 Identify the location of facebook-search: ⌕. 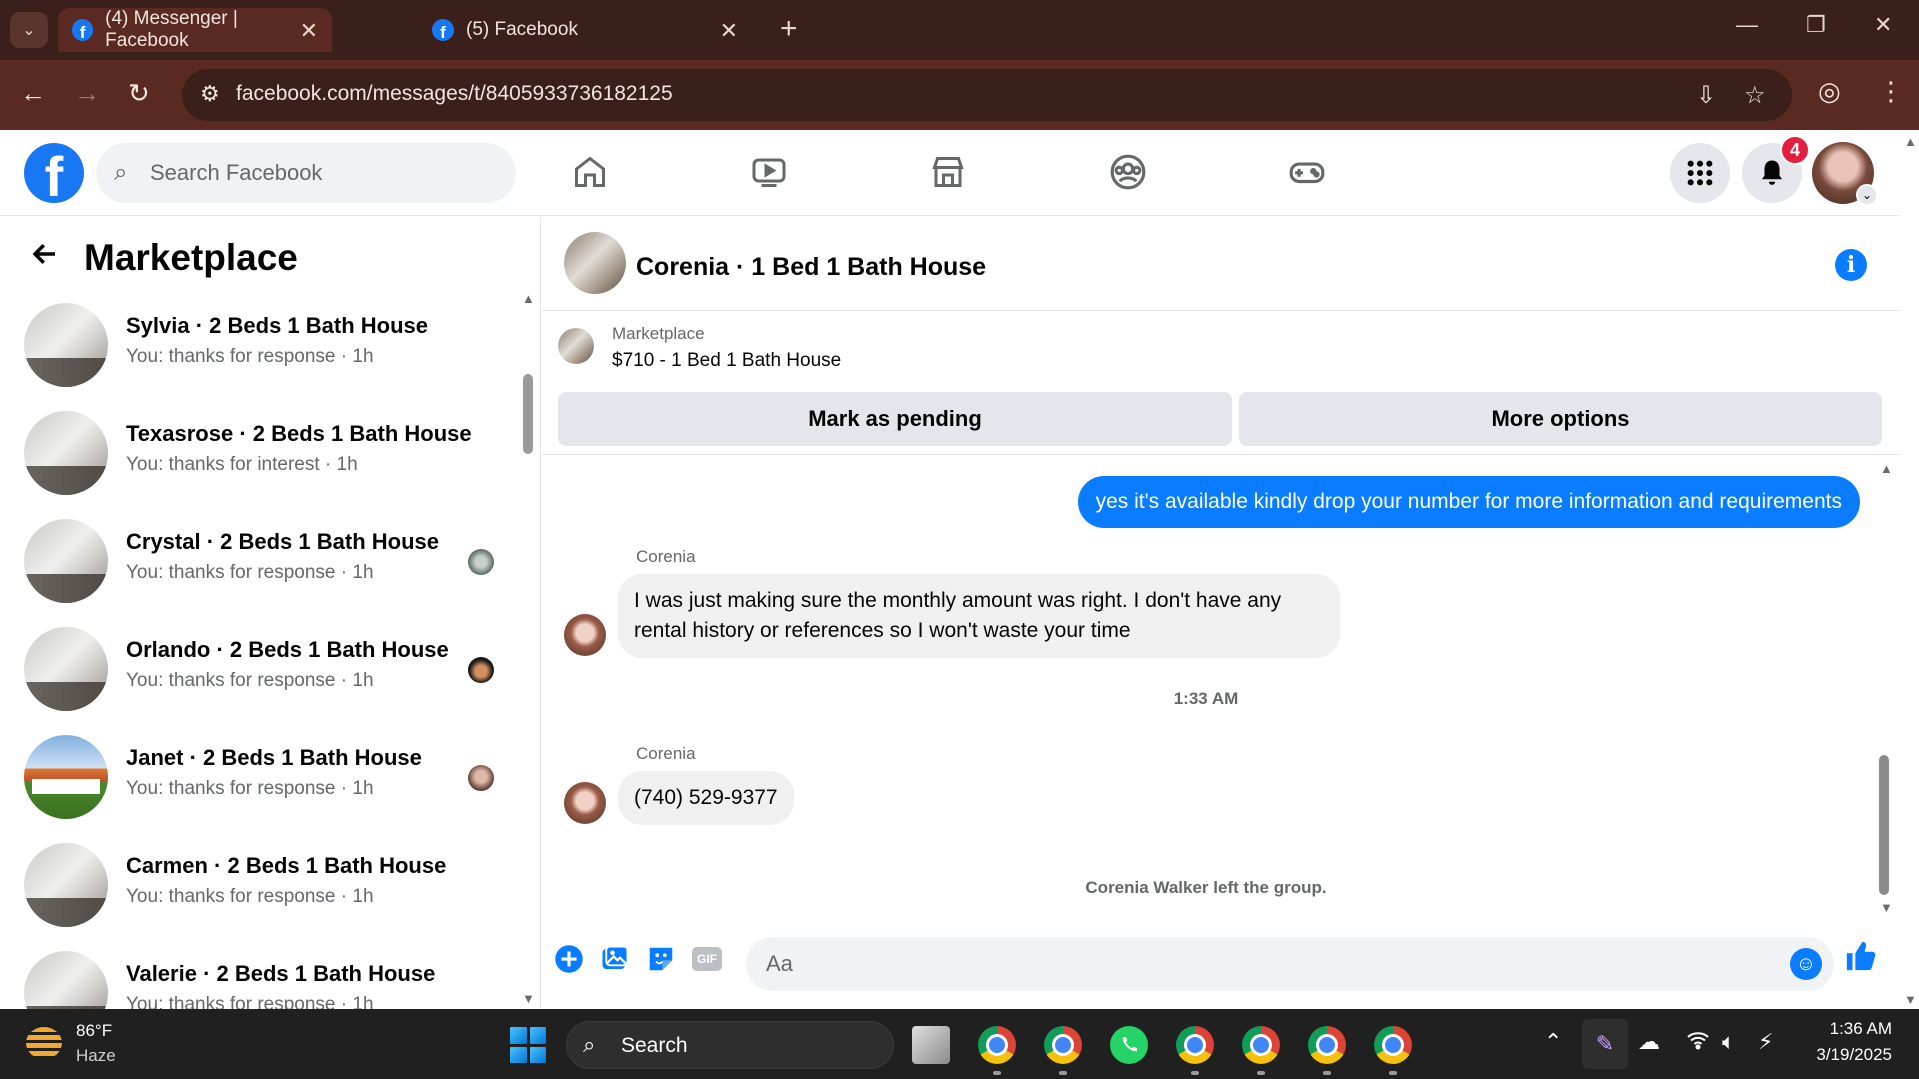
(306, 173).